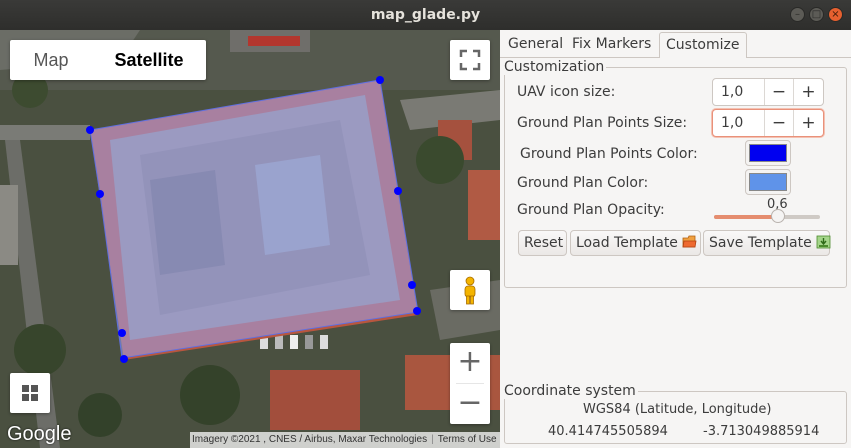 This screenshot has width=851, height=448. Describe the element at coordinates (777, 216) in the screenshot. I see `opacity-slider-handle` at that location.